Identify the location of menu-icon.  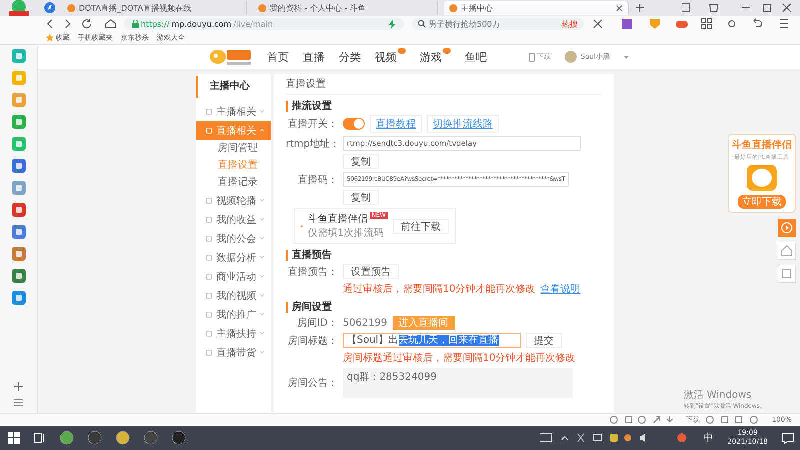
(18, 403).